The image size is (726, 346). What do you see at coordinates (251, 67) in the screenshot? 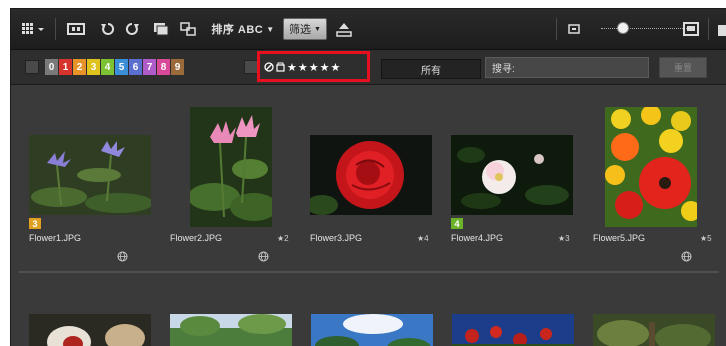
I see `rating-filter-checkbox` at bounding box center [251, 67].